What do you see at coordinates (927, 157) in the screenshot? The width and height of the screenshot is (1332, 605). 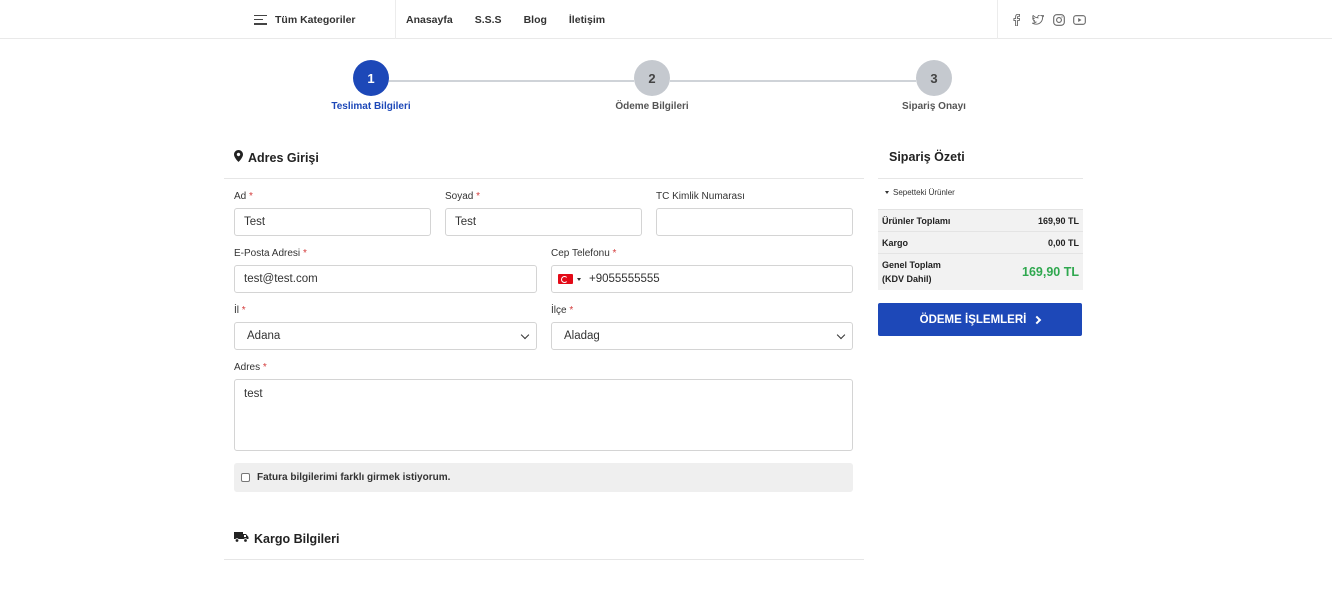 I see `order-summary-title: Sipariş Özeti` at bounding box center [927, 157].